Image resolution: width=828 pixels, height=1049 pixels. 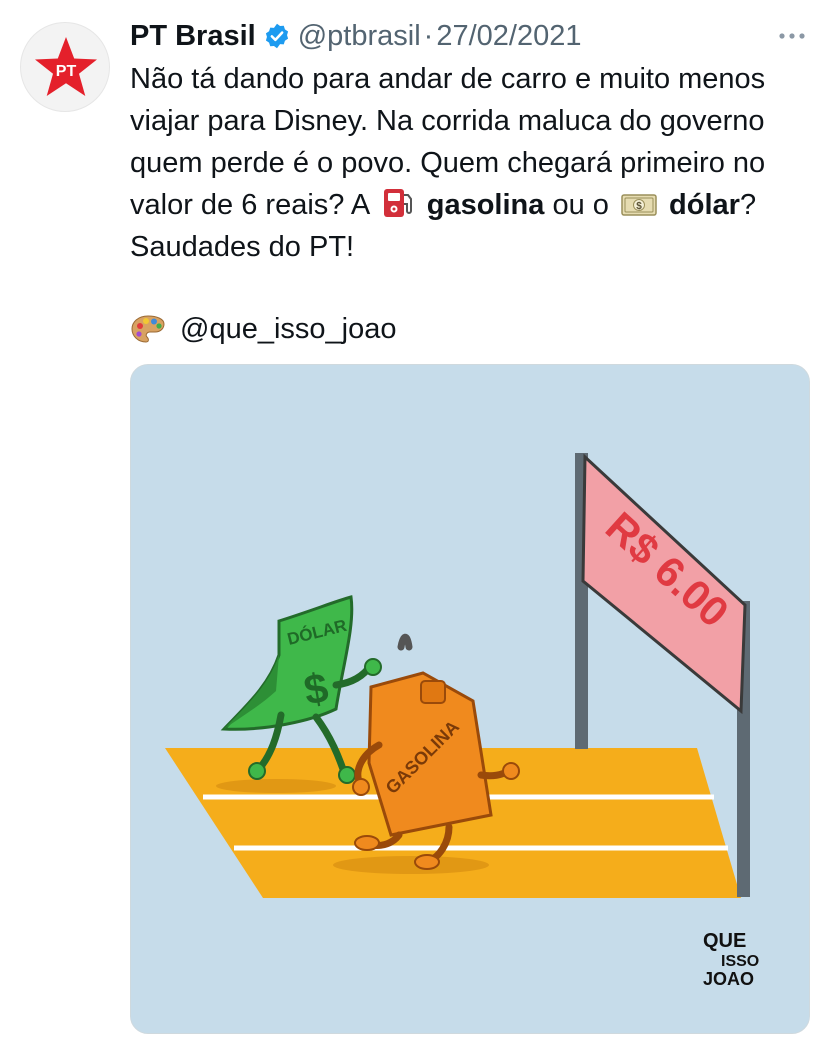 I want to click on author-name: PT Brasil, so click(x=193, y=36).